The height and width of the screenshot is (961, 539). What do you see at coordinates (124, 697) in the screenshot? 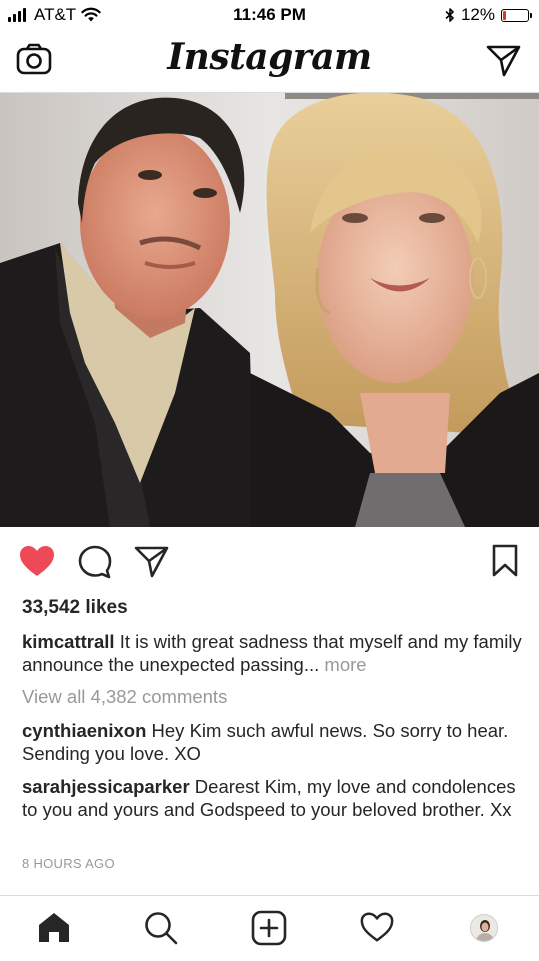
I see `view-all-comments-link: View all 4,382 comments` at bounding box center [124, 697].